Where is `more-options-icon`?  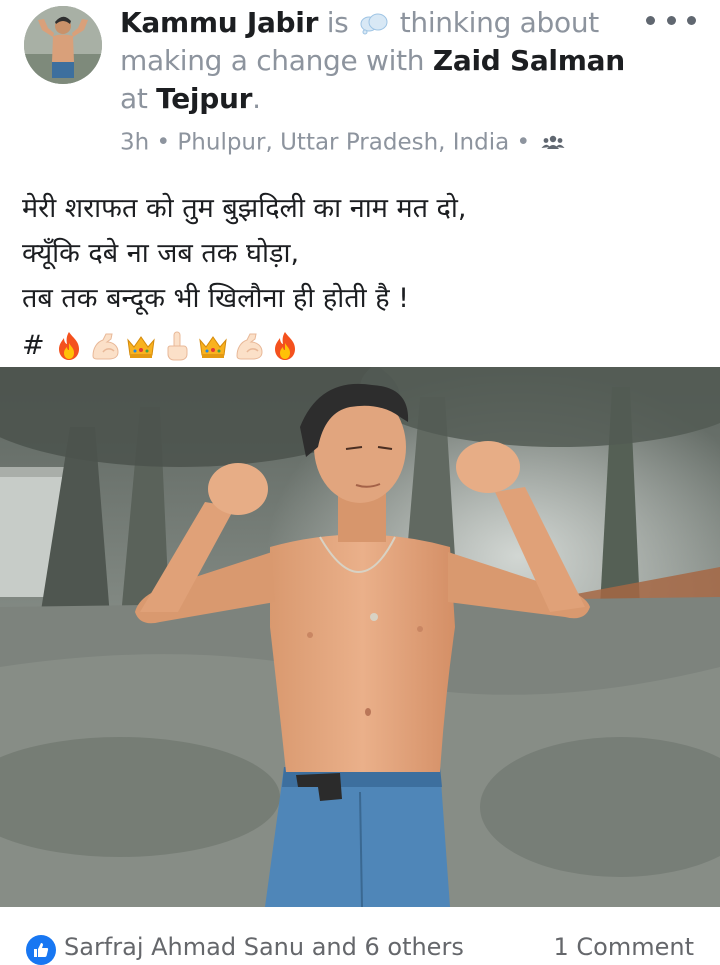 more-options-icon is located at coordinates (671, 20).